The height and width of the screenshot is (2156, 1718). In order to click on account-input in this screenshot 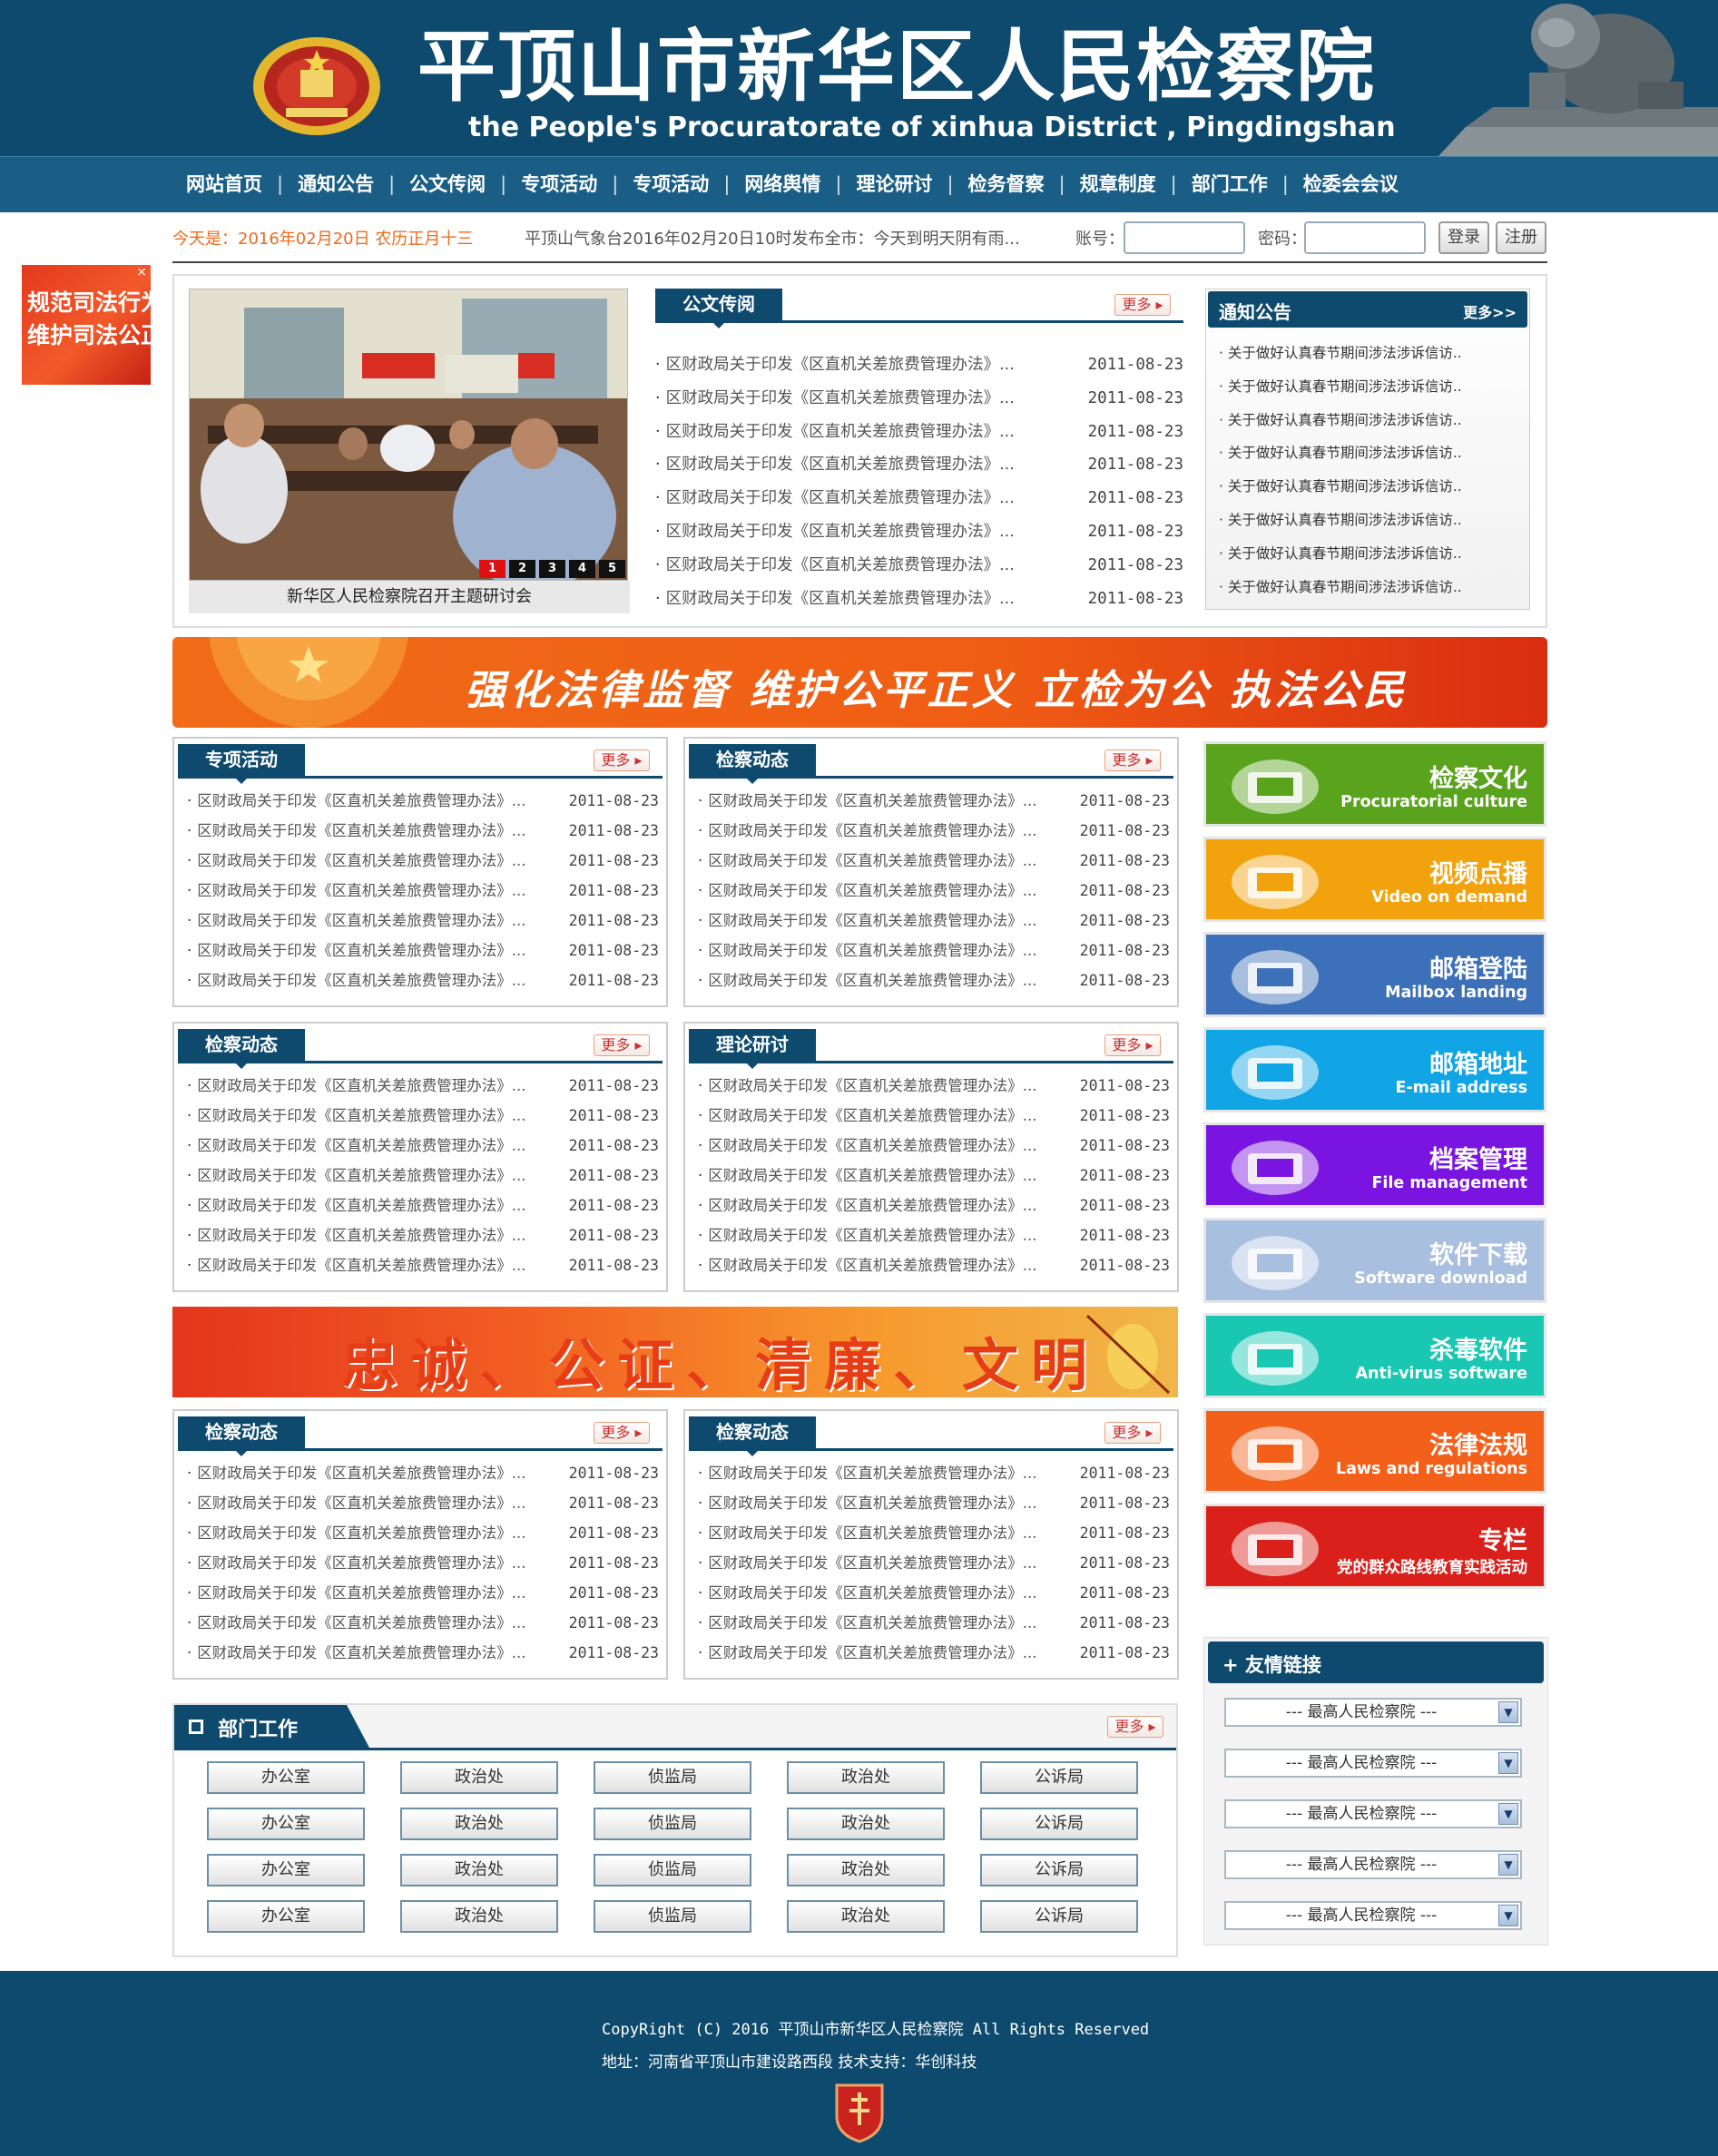, I will do `click(1184, 237)`.